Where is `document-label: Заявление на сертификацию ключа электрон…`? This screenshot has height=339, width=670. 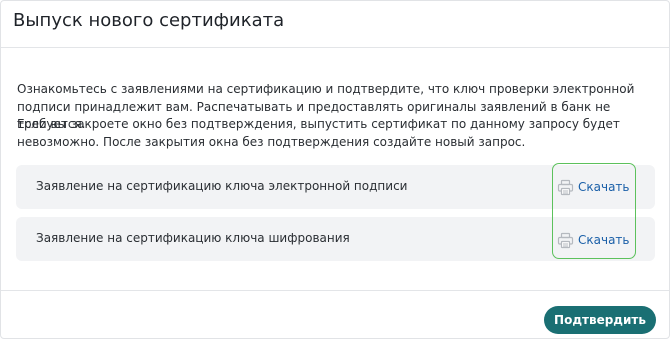 document-label: Заявление на сертификацию ключа электрон… is located at coordinates (222, 186).